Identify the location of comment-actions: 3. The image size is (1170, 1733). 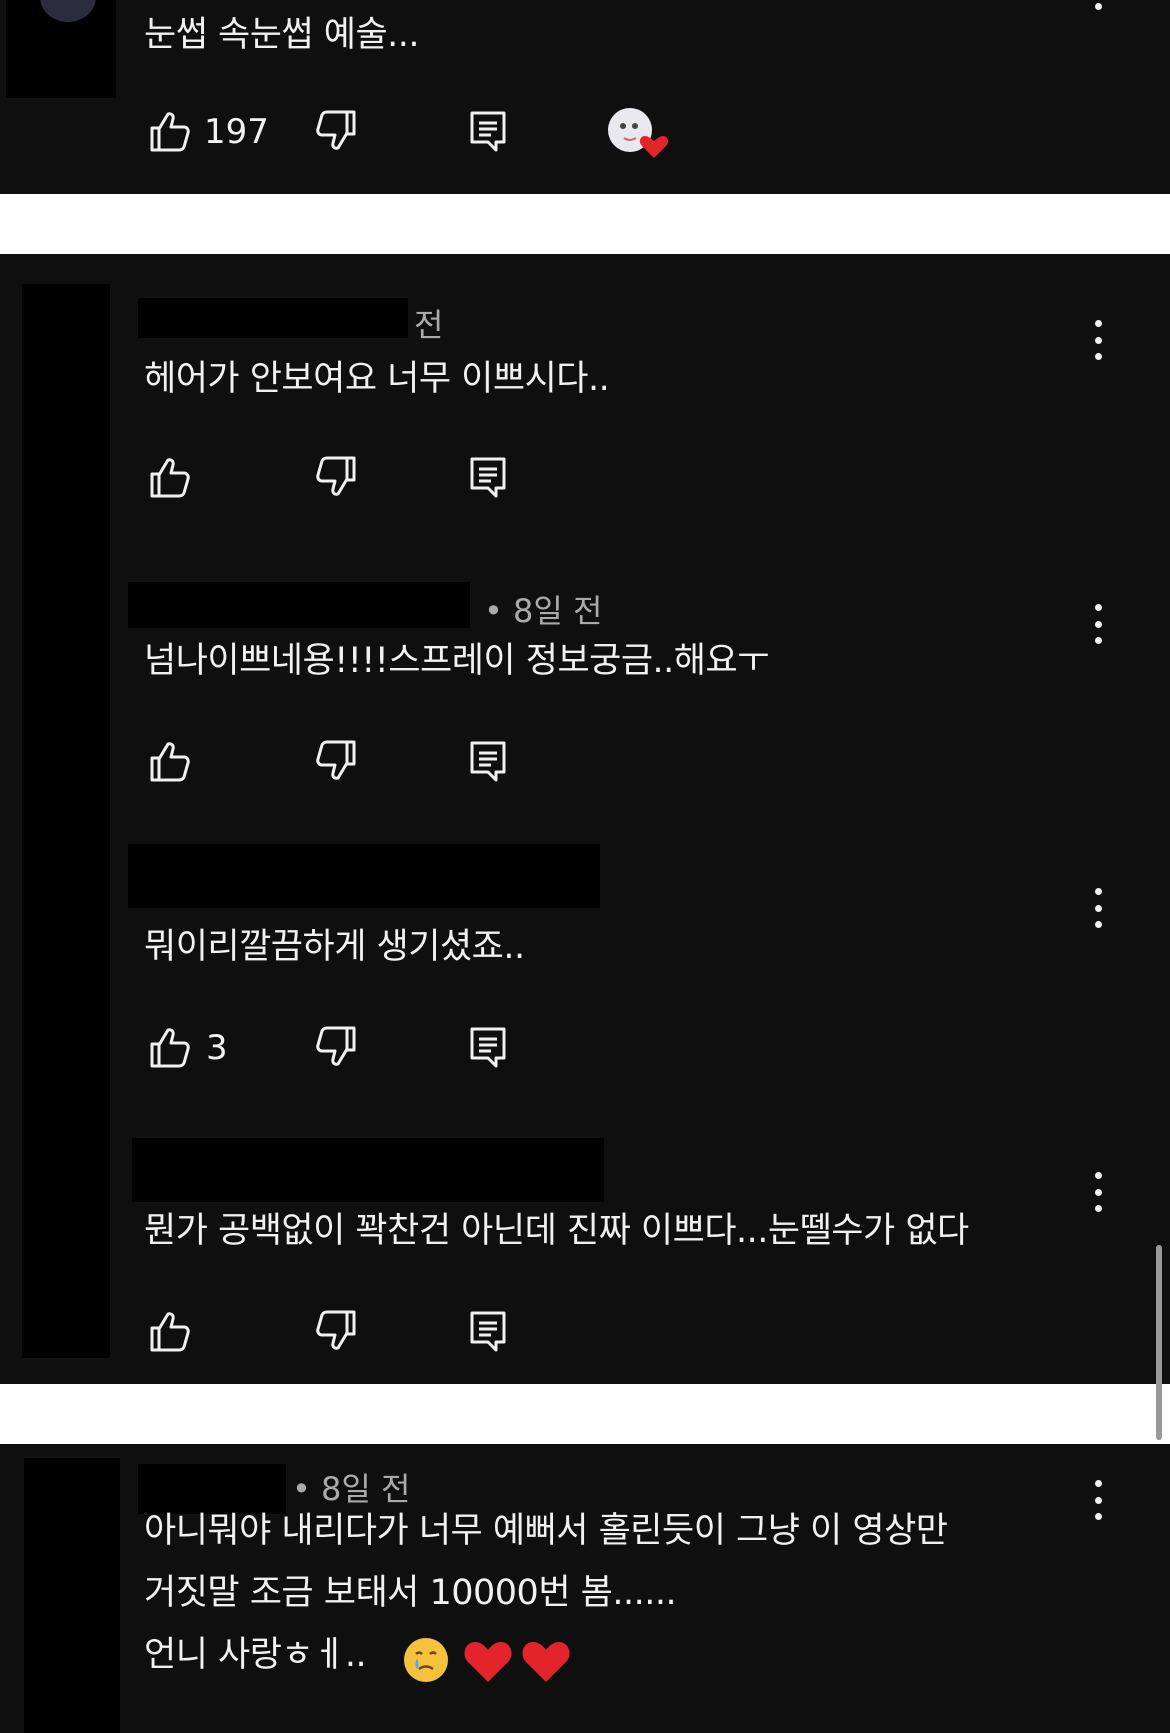
(444, 1049).